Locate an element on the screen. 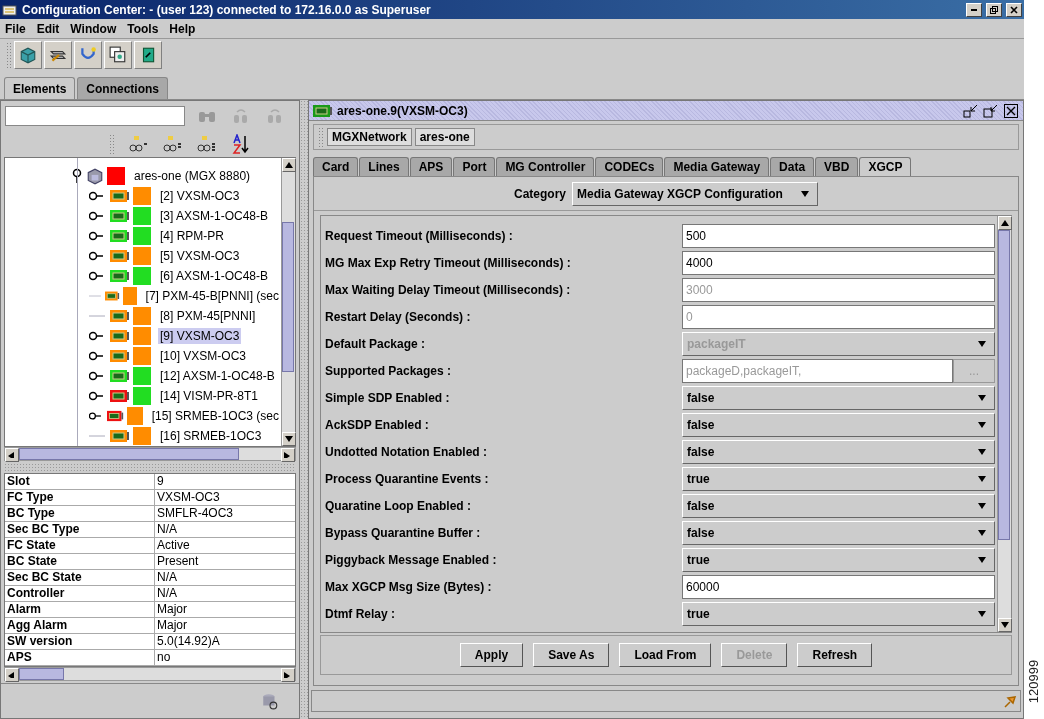 The height and width of the screenshot is (719, 1044). tab: XGCP is located at coordinates (885, 166).